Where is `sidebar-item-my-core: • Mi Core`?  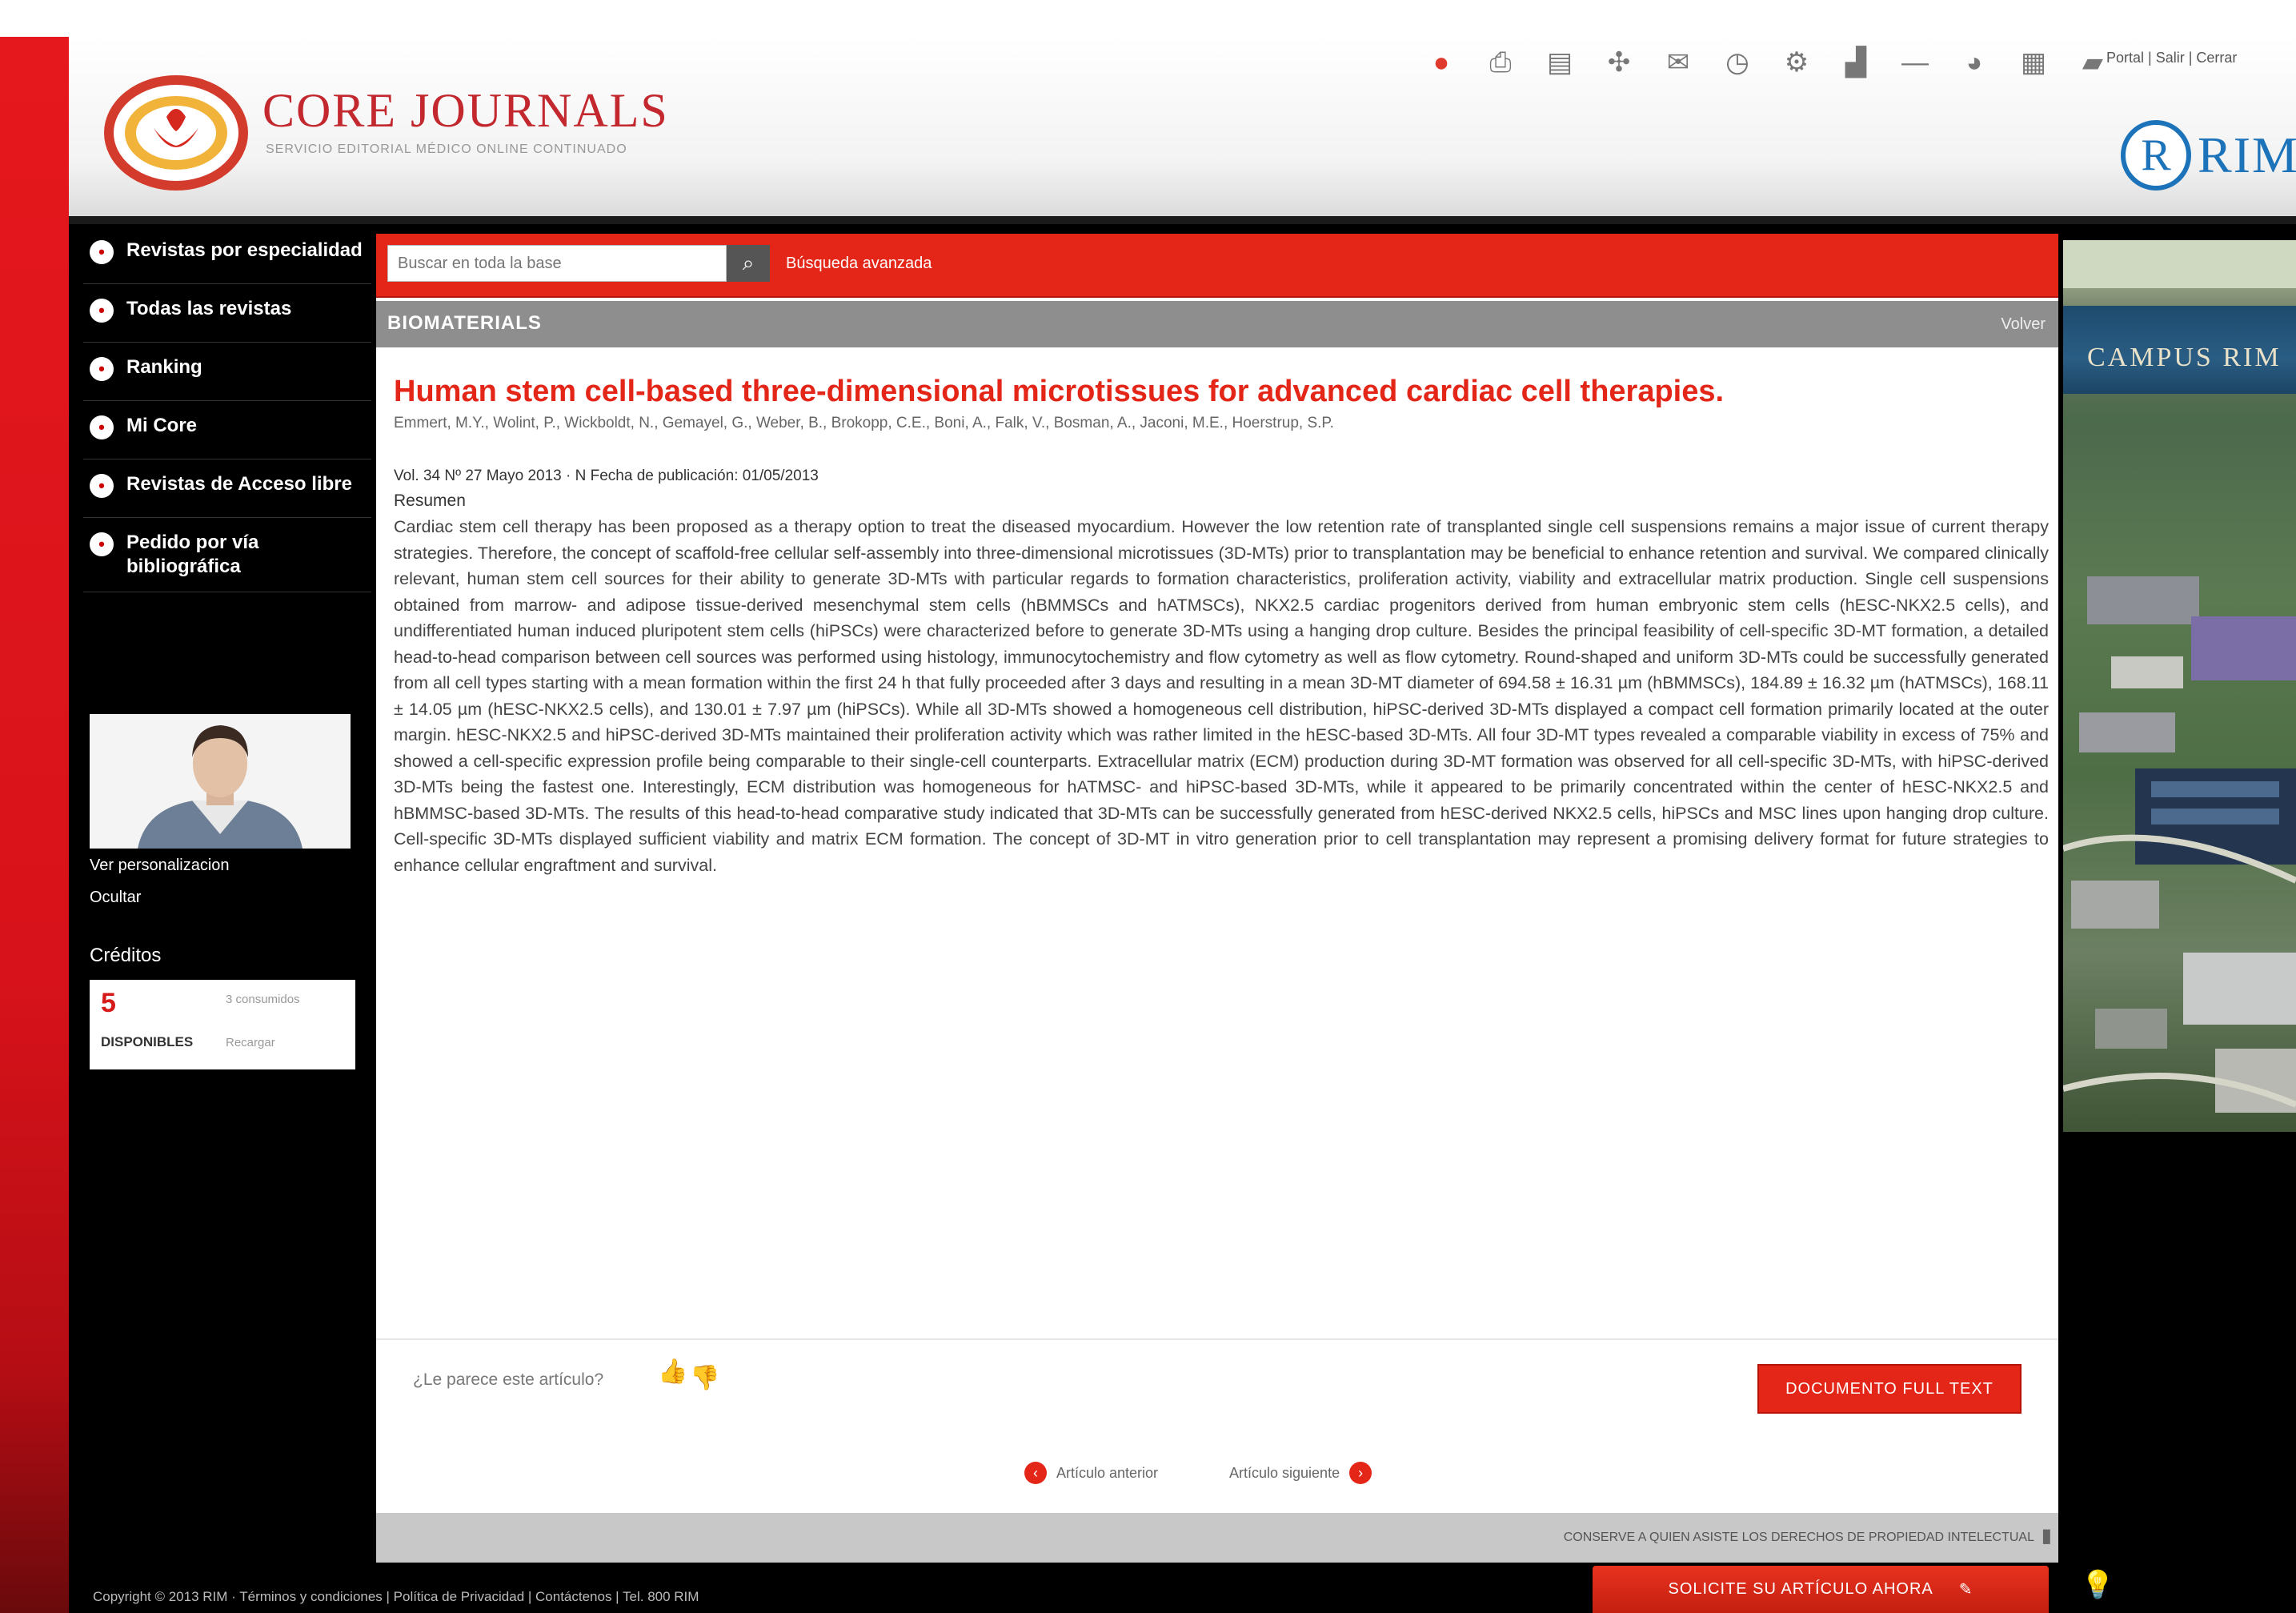 sidebar-item-my-core: • Mi Core is located at coordinates (227, 430).